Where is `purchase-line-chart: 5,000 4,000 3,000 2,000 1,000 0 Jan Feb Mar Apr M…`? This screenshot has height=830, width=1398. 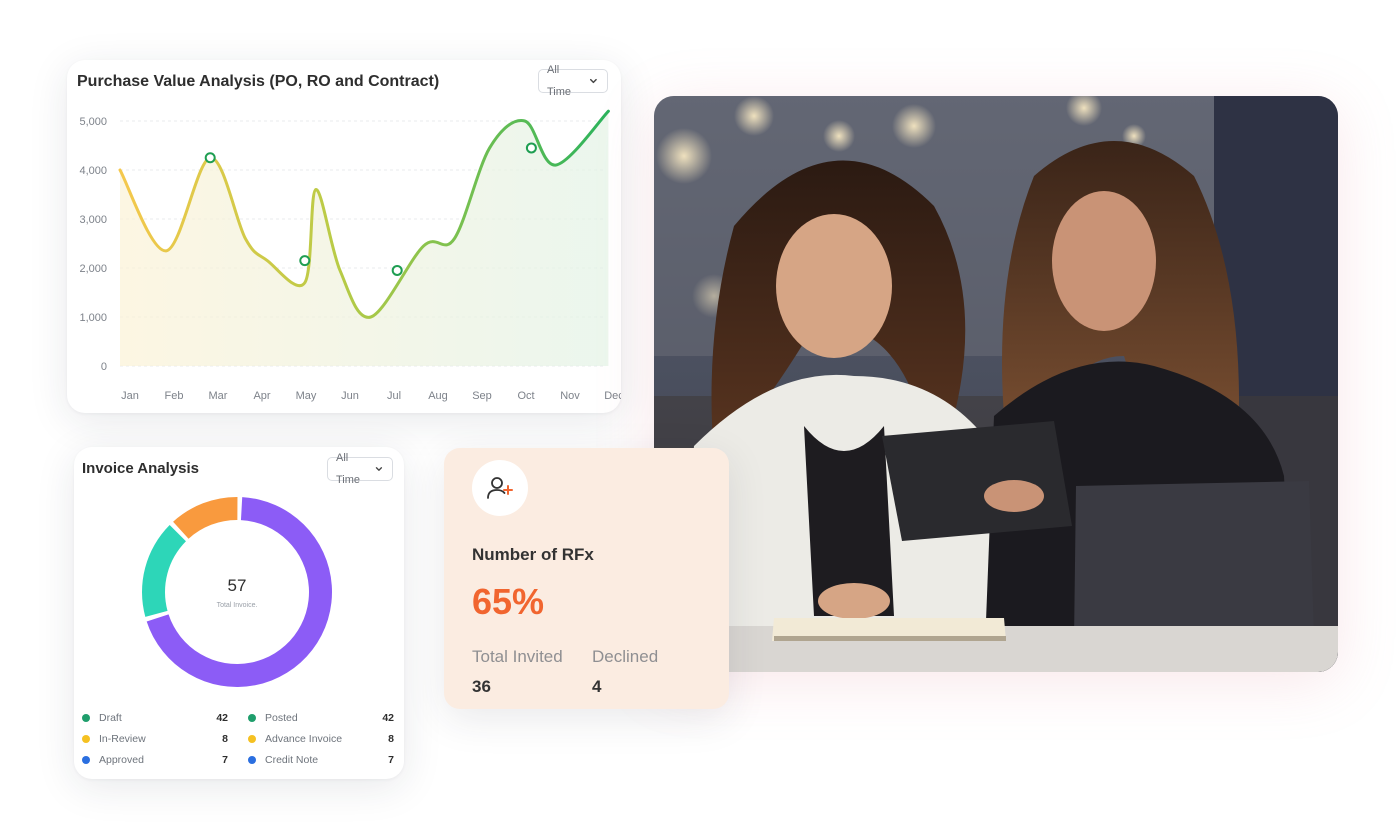
purchase-line-chart: 5,000 4,000 3,000 2,000 1,000 0 Jan Feb Mar Apr M… is located at coordinates (350, 255).